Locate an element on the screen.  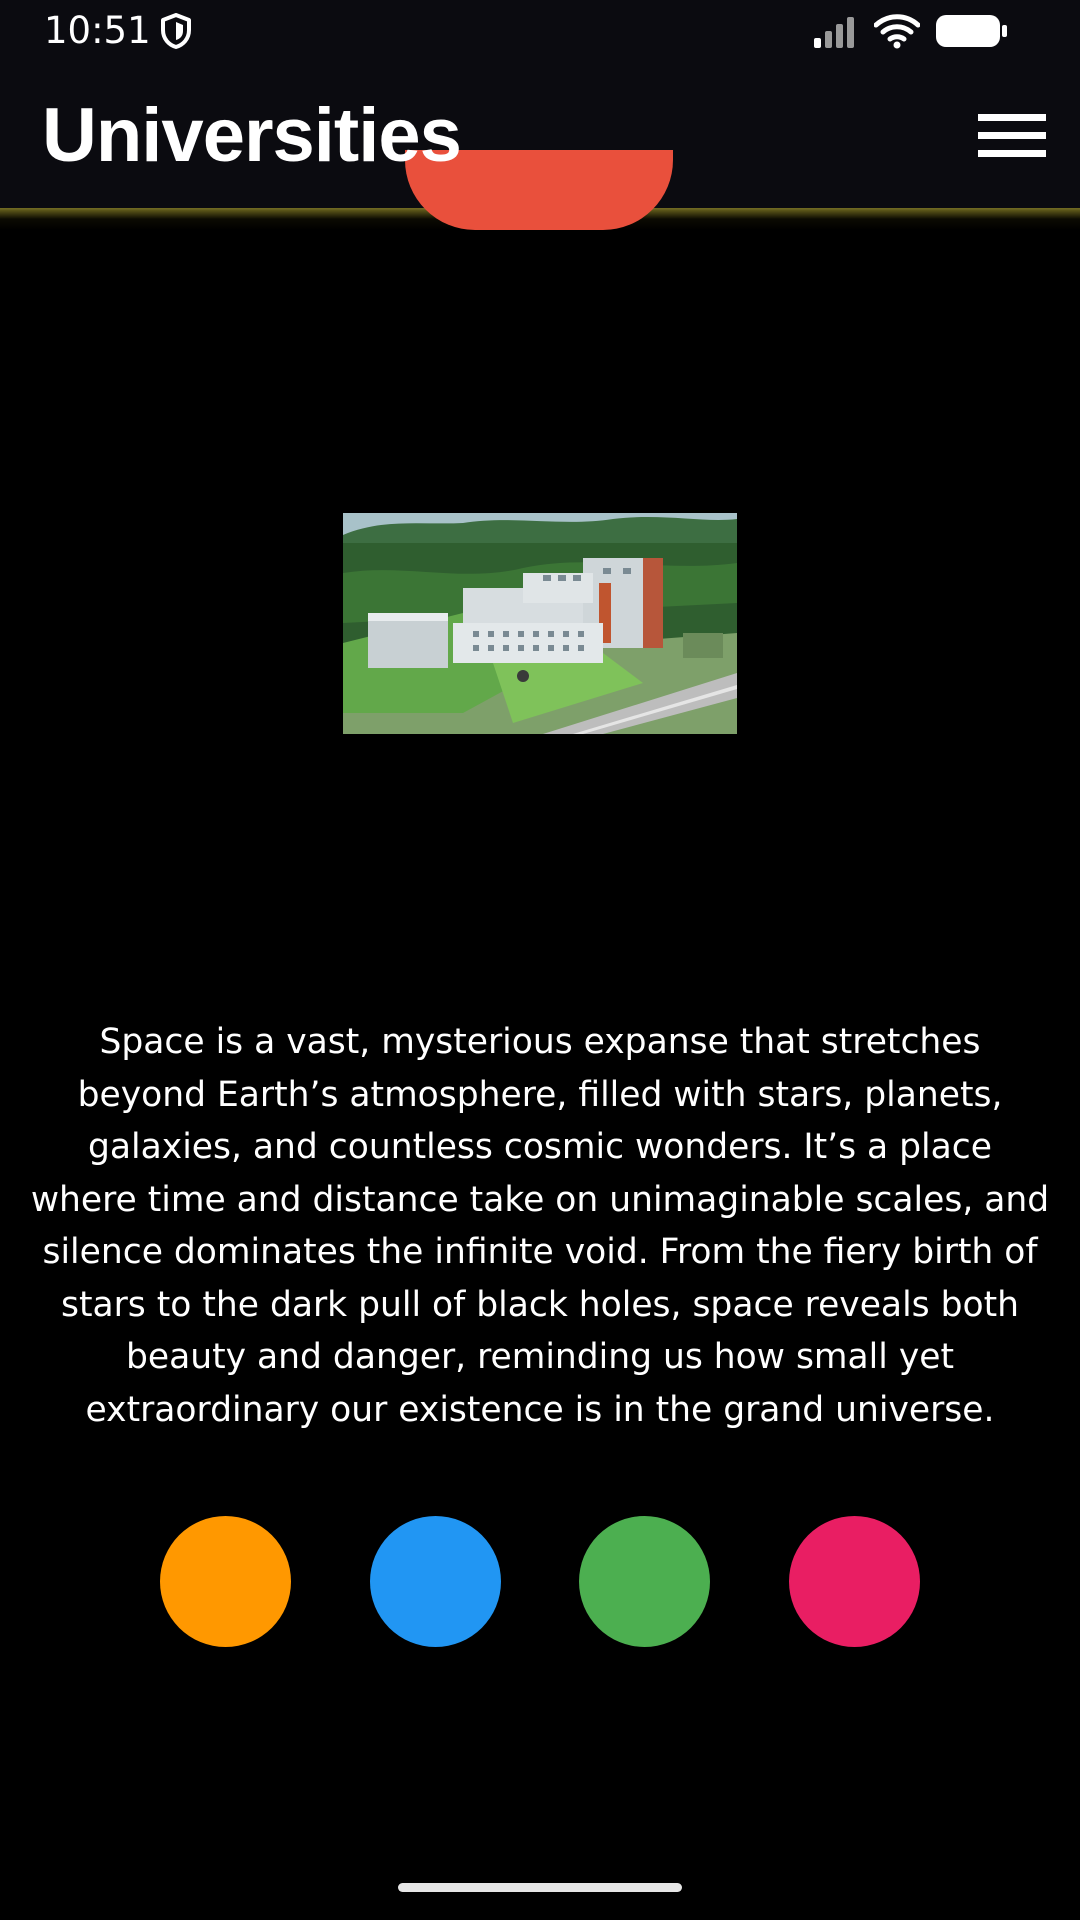
home-indicator is located at coordinates (540, 1887).